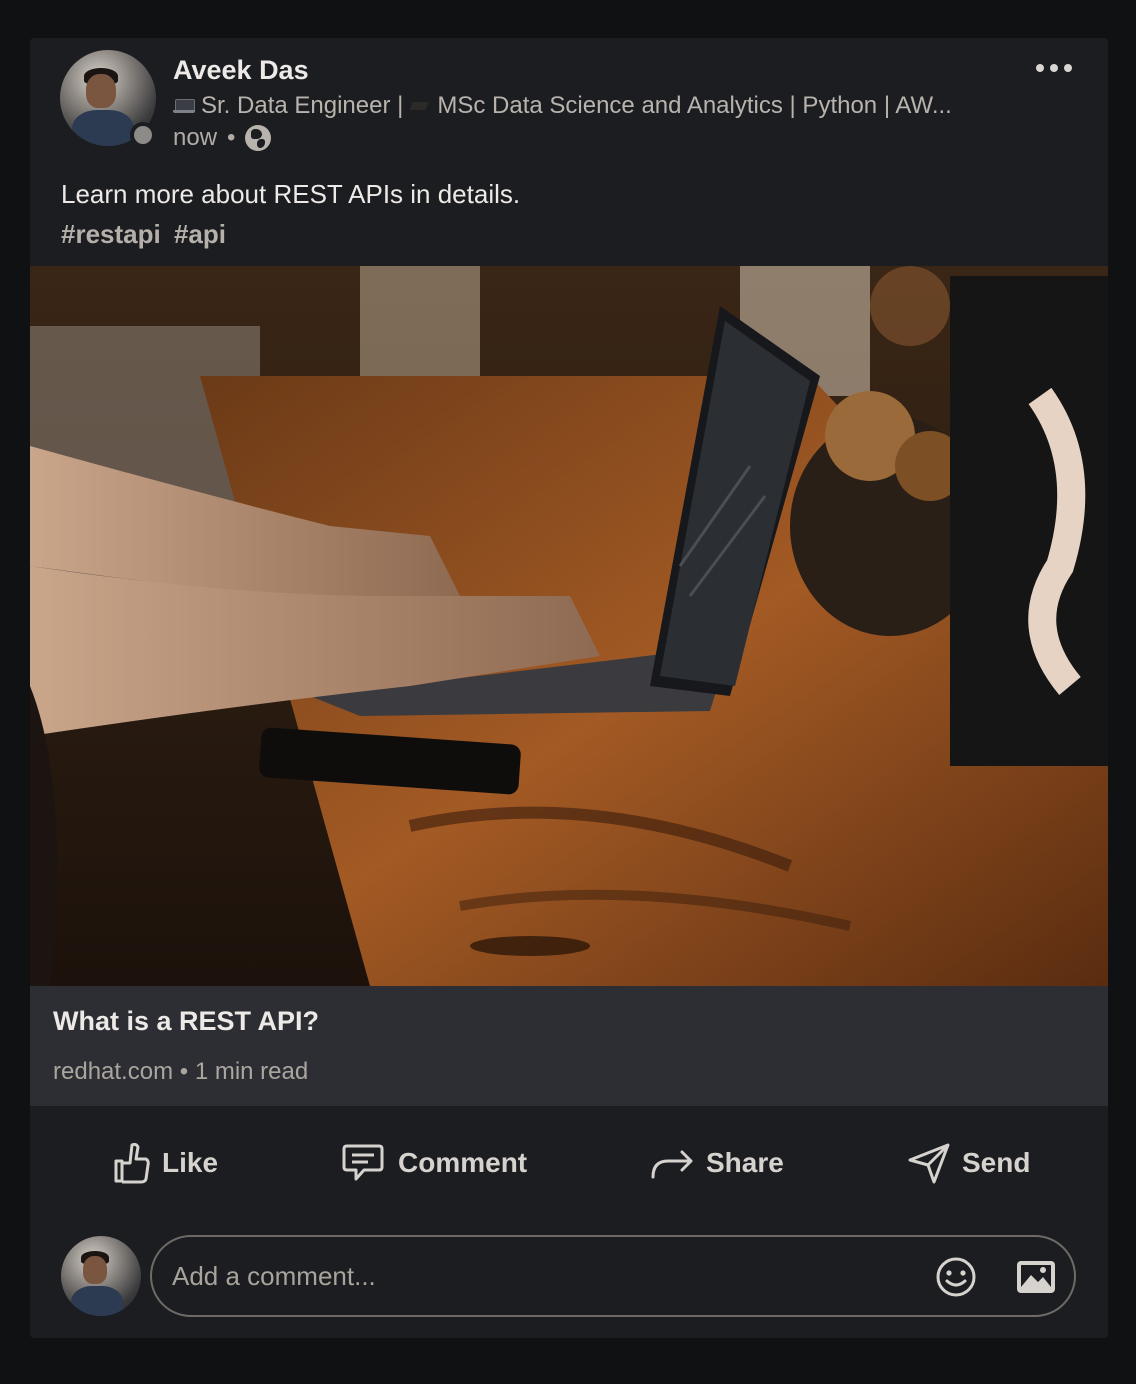 This screenshot has width=1136, height=1384. What do you see at coordinates (195, 137) in the screenshot?
I see `post-time: now` at bounding box center [195, 137].